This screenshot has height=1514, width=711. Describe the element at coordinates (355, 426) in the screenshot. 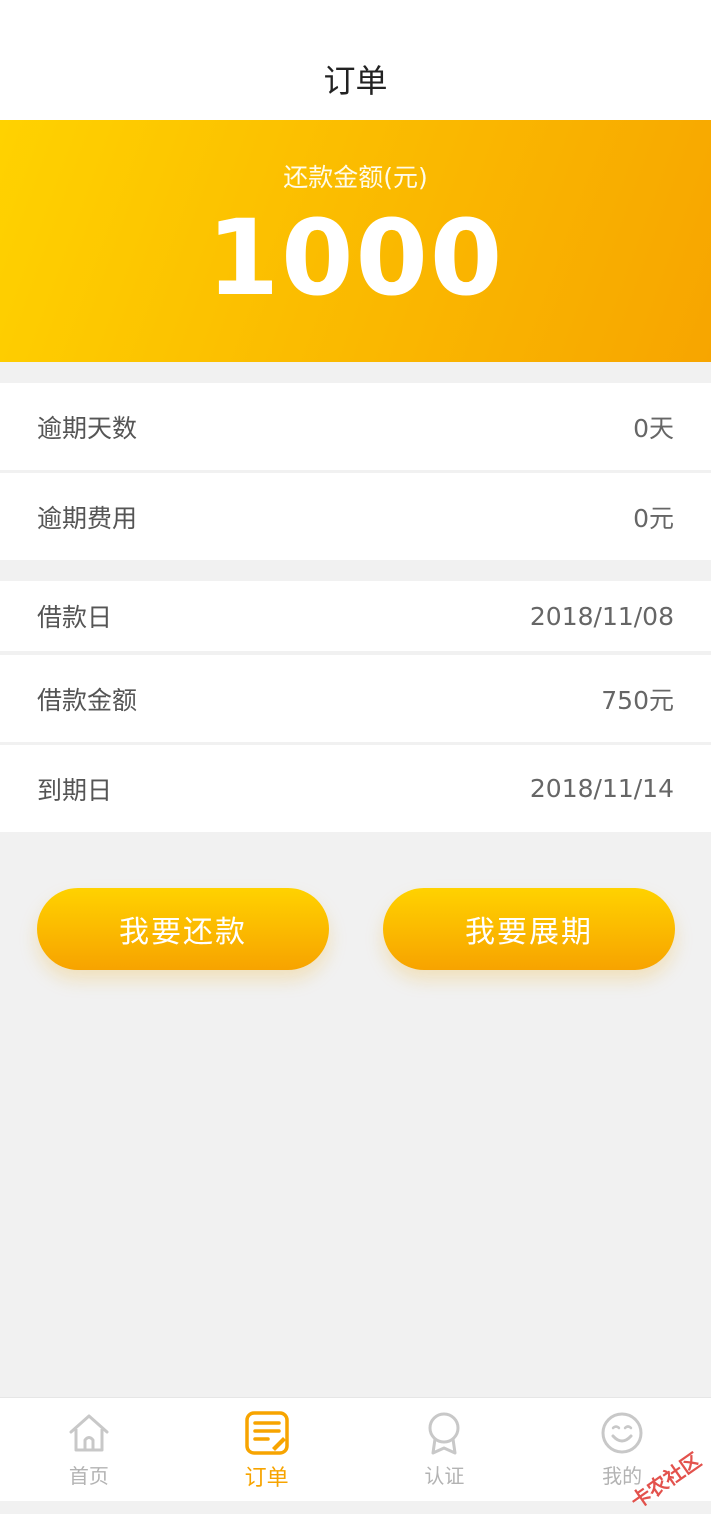

I see `overdue-days-row: 逾期天数 0天` at that location.